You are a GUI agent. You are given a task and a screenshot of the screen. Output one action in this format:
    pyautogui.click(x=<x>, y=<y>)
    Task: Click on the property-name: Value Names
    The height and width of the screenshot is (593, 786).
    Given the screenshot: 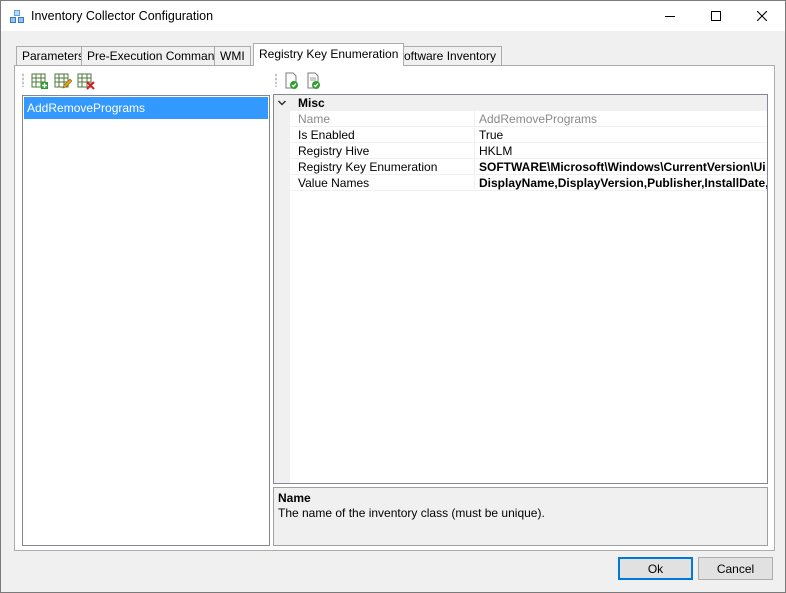 What is the action you would take?
    pyautogui.click(x=382, y=182)
    